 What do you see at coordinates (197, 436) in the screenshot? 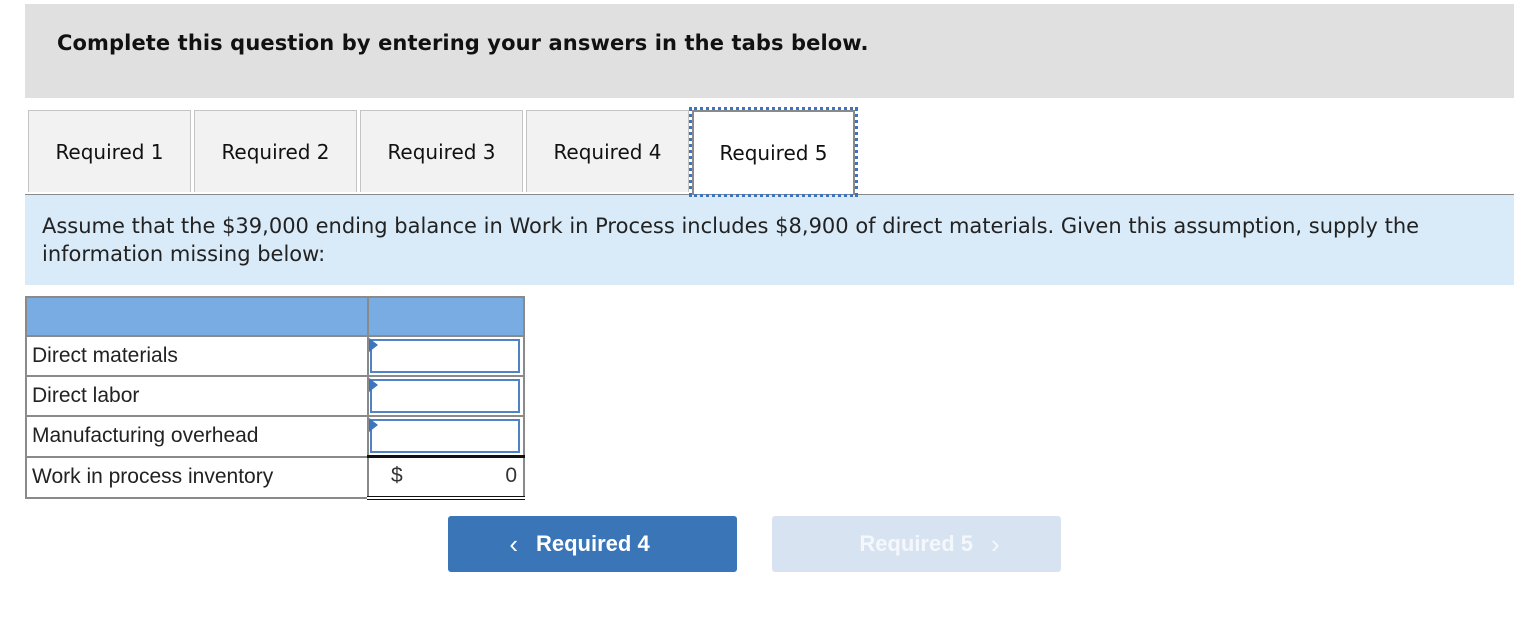
I see `row-label: Manufacturing overhead` at bounding box center [197, 436].